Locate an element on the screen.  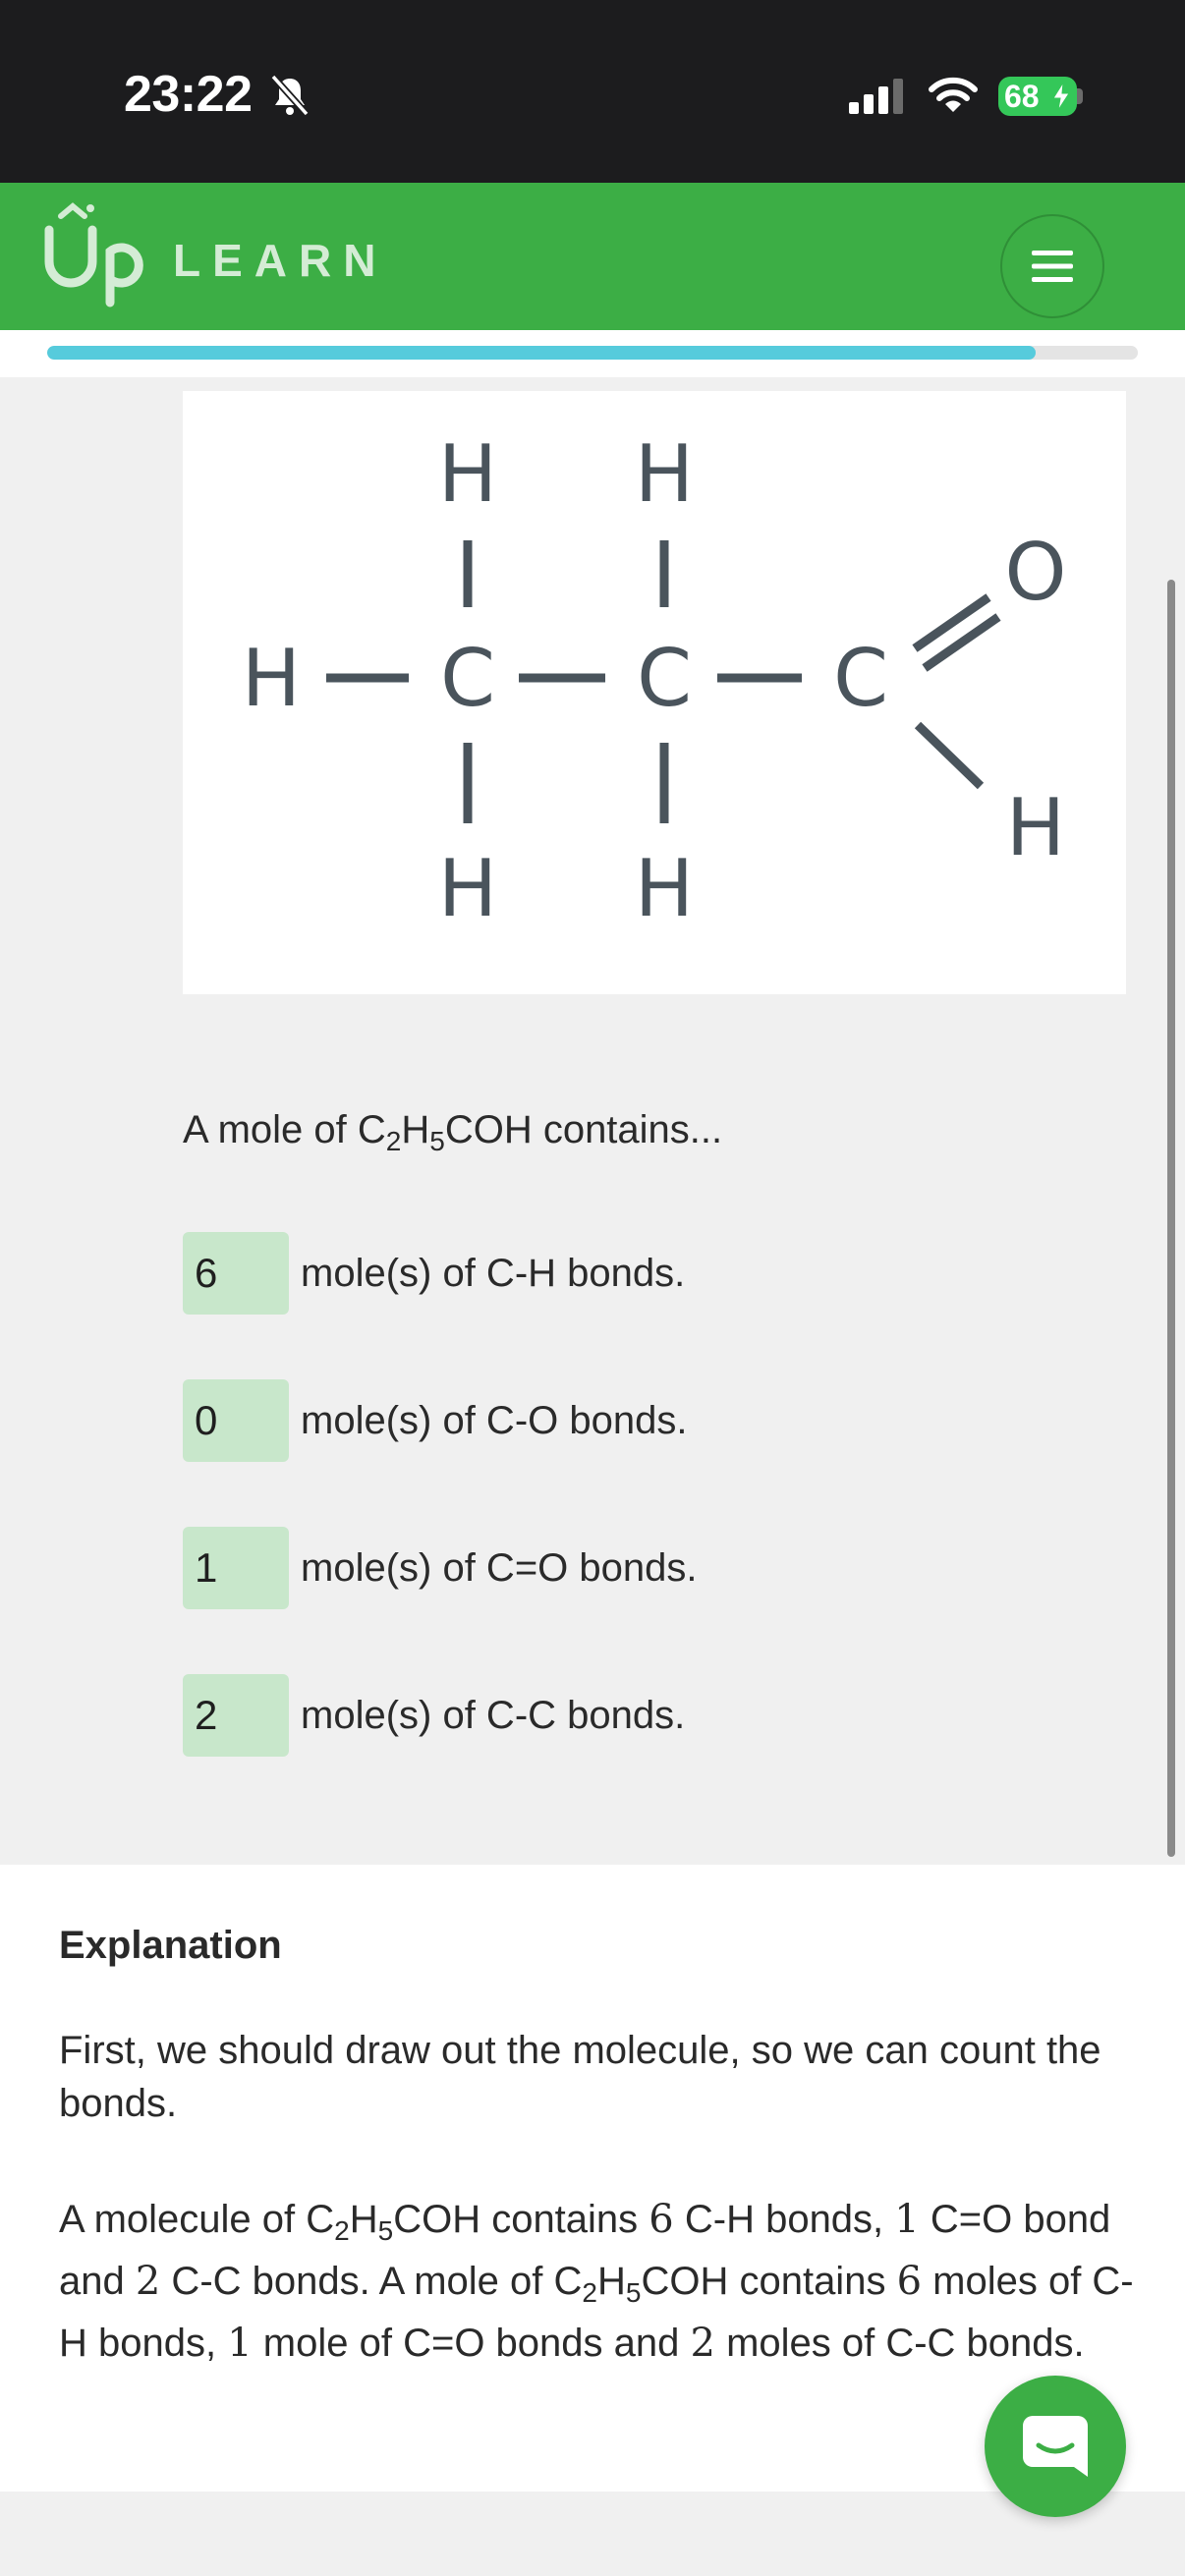
up-logo-icon is located at coordinates (98, 254).